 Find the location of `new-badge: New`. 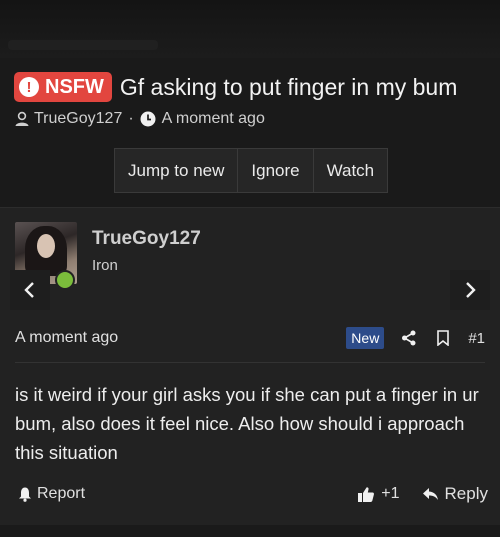

new-badge: New is located at coordinates (365, 338).